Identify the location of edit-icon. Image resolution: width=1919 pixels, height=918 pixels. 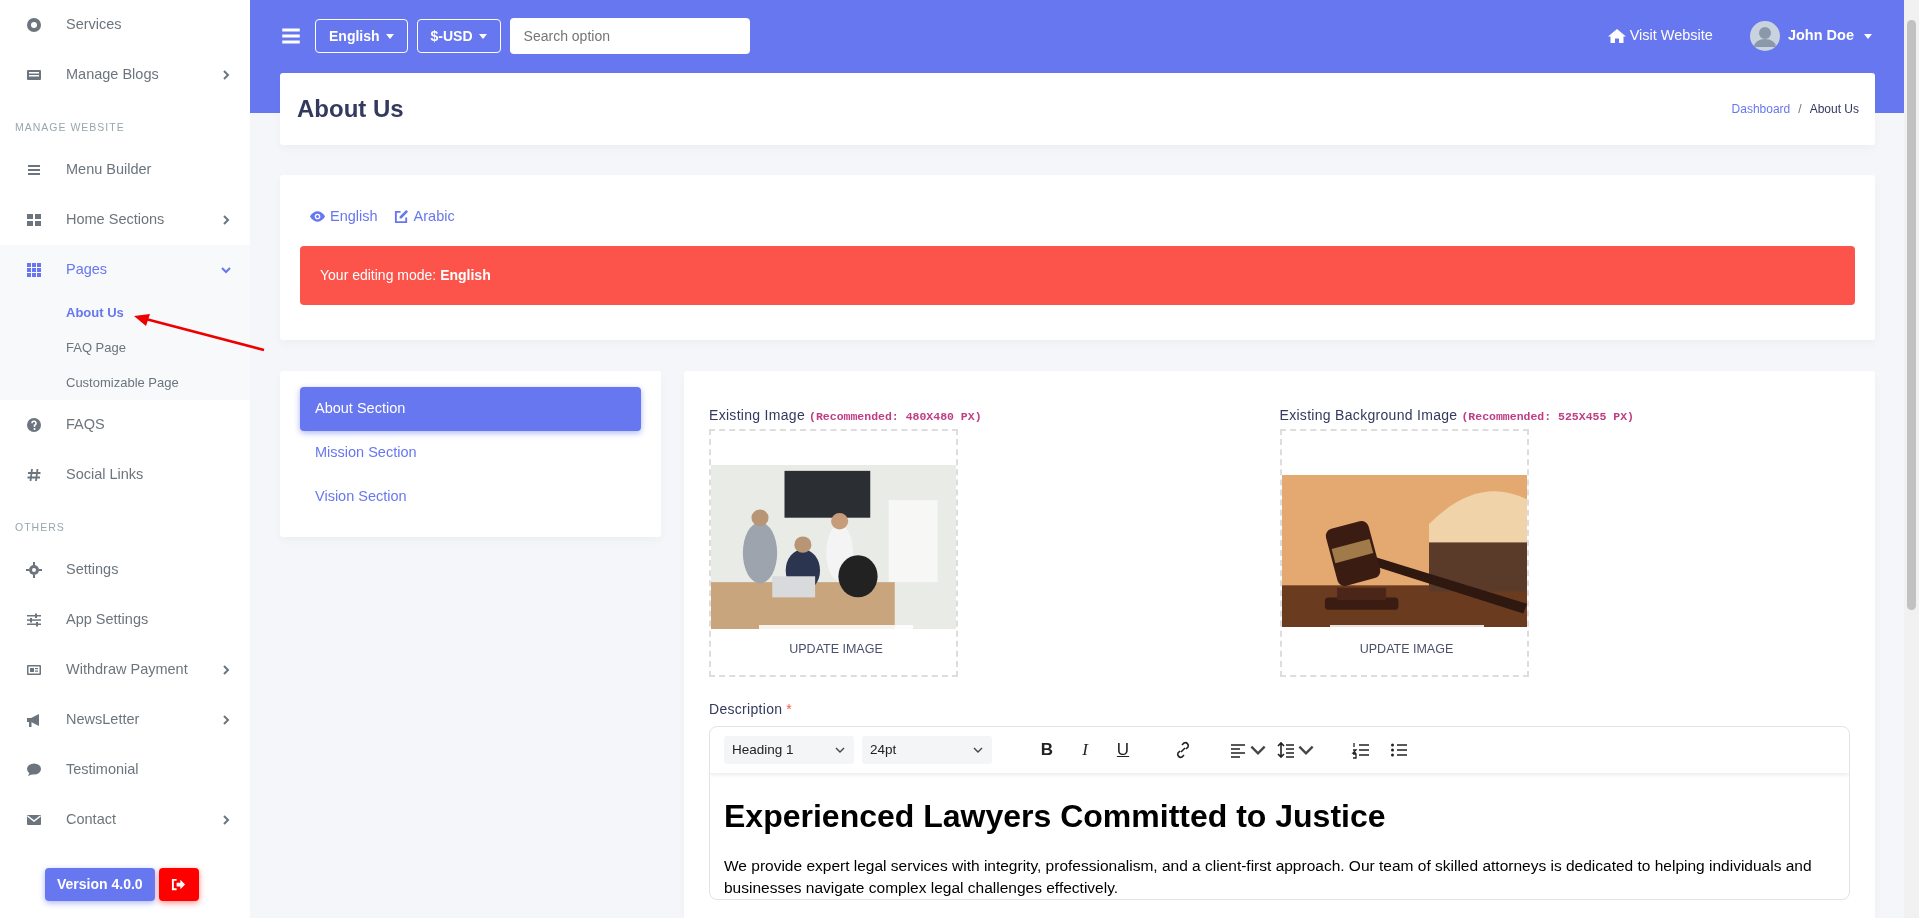
(401, 217).